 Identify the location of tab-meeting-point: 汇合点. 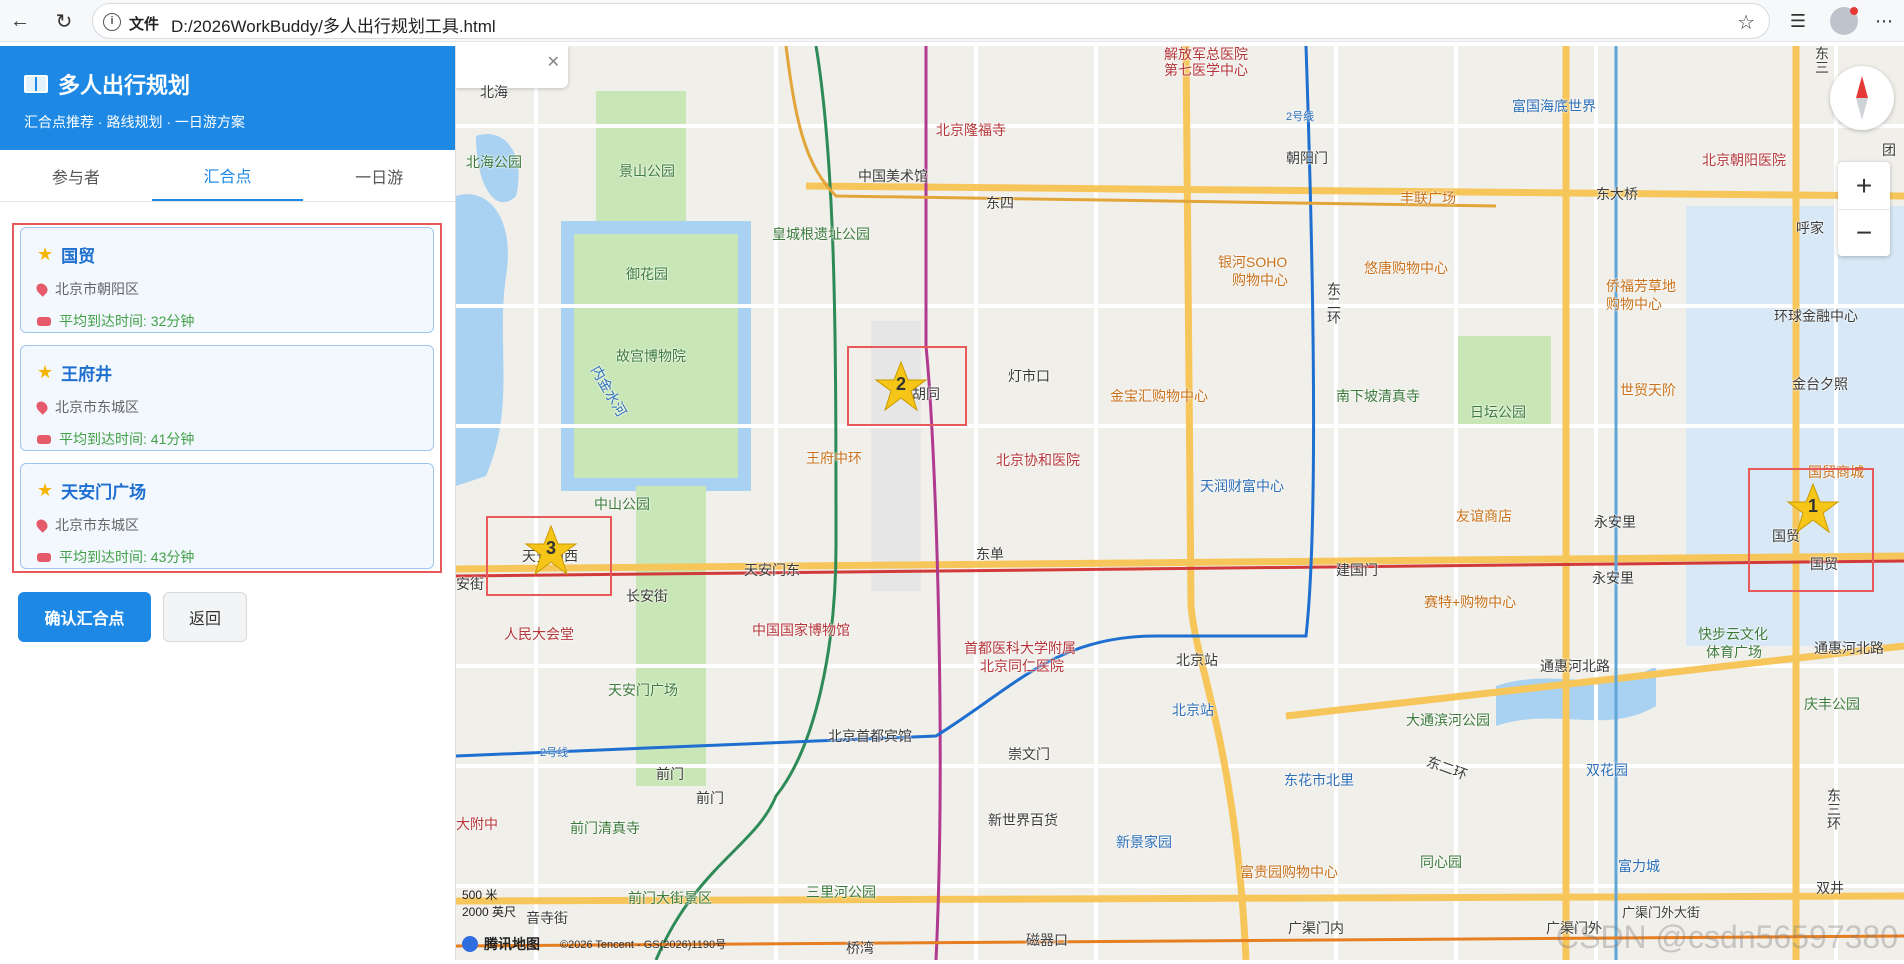
(227, 175).